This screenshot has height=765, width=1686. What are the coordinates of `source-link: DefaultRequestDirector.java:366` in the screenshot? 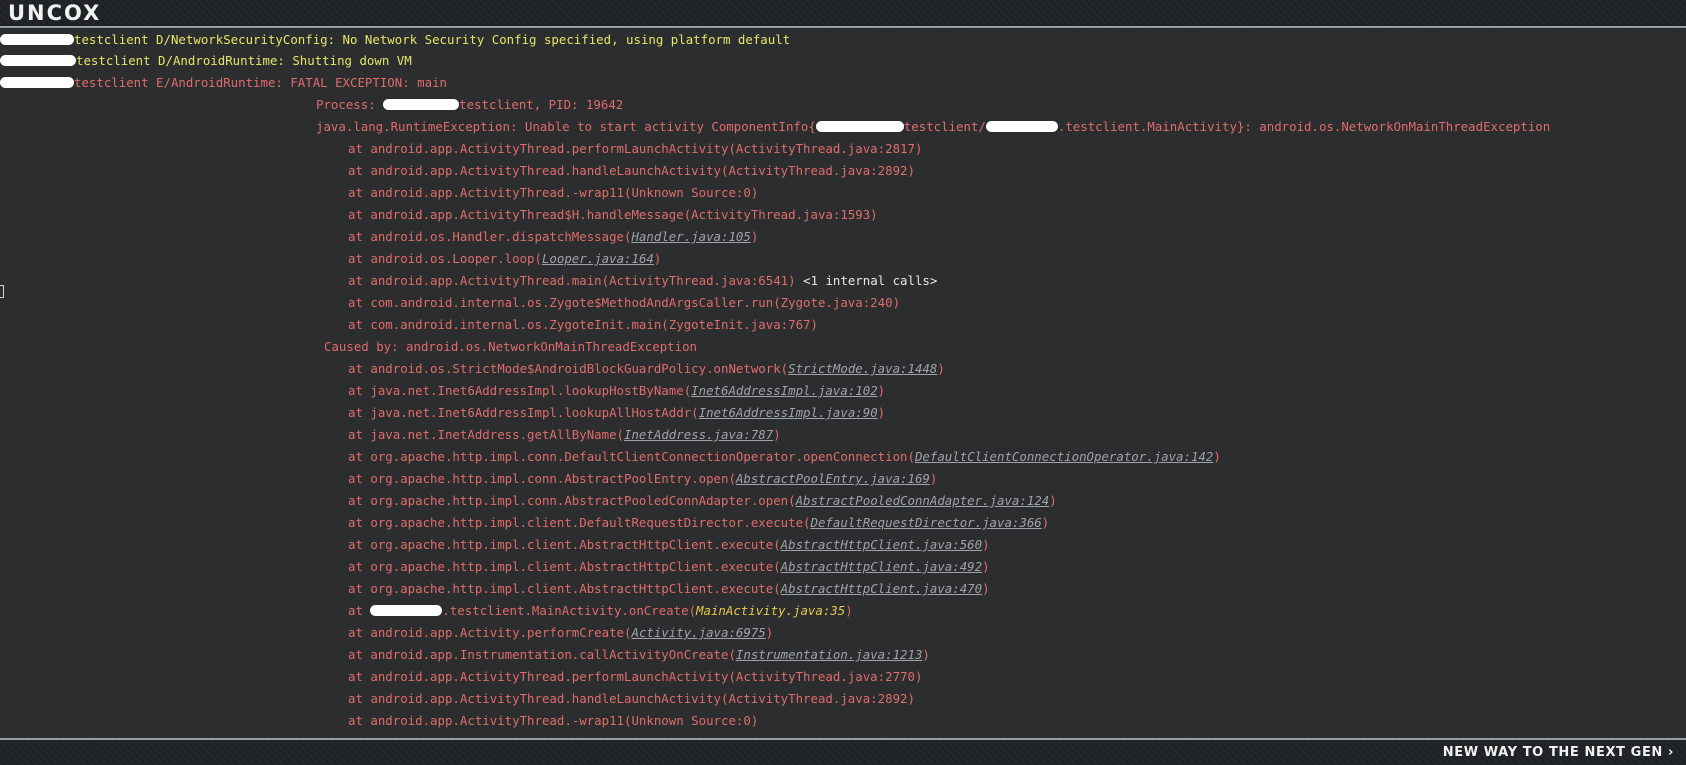 It's located at (926, 522).